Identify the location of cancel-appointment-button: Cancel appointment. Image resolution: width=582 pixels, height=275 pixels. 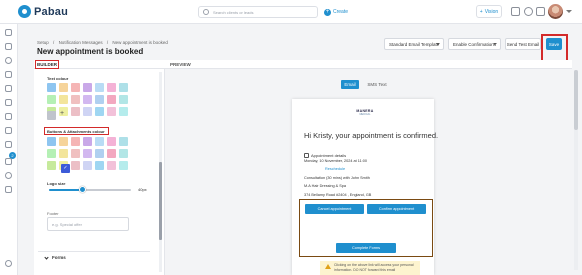
(334, 209).